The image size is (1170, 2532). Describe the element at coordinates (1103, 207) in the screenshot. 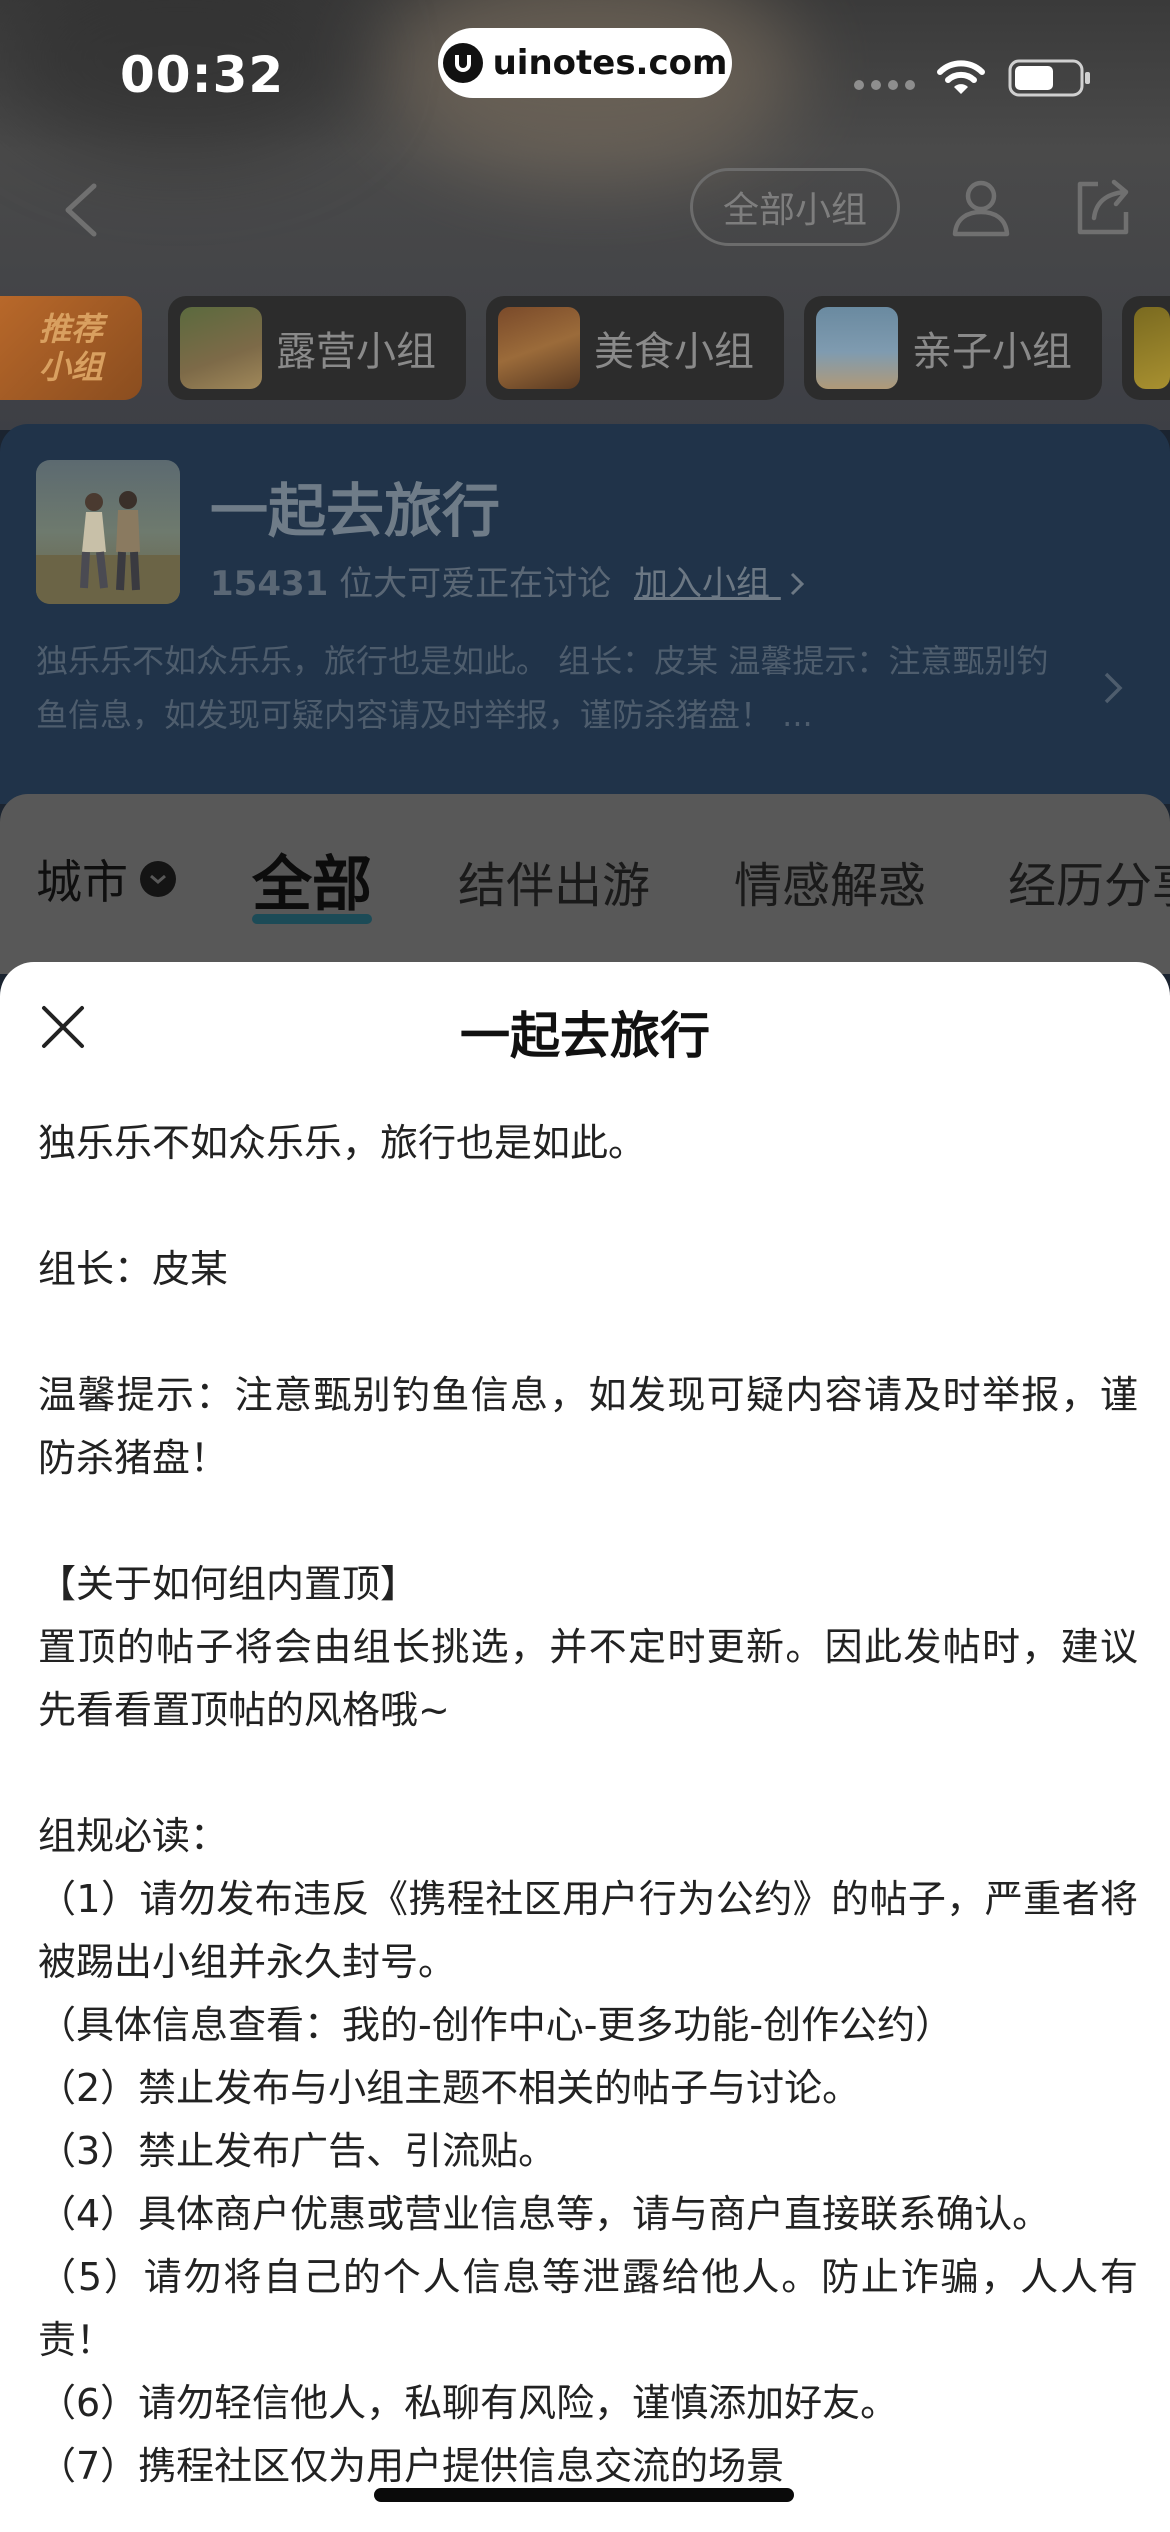

I see `share-icon` at that location.